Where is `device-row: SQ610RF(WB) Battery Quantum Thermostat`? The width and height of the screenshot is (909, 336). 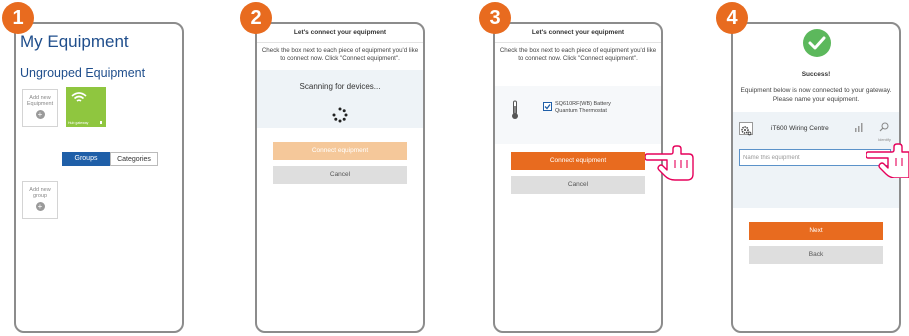 device-row: SQ610RF(WB) Battery Quantum Thermostat is located at coordinates (578, 115).